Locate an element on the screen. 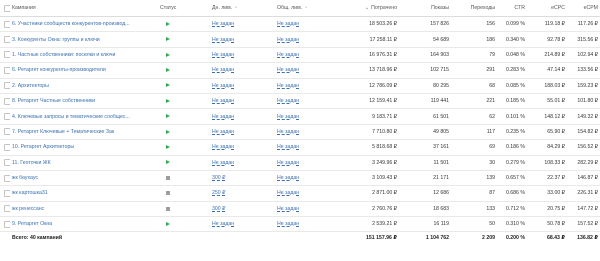  campaign-name-link: жк баухаус is located at coordinates (84, 178).